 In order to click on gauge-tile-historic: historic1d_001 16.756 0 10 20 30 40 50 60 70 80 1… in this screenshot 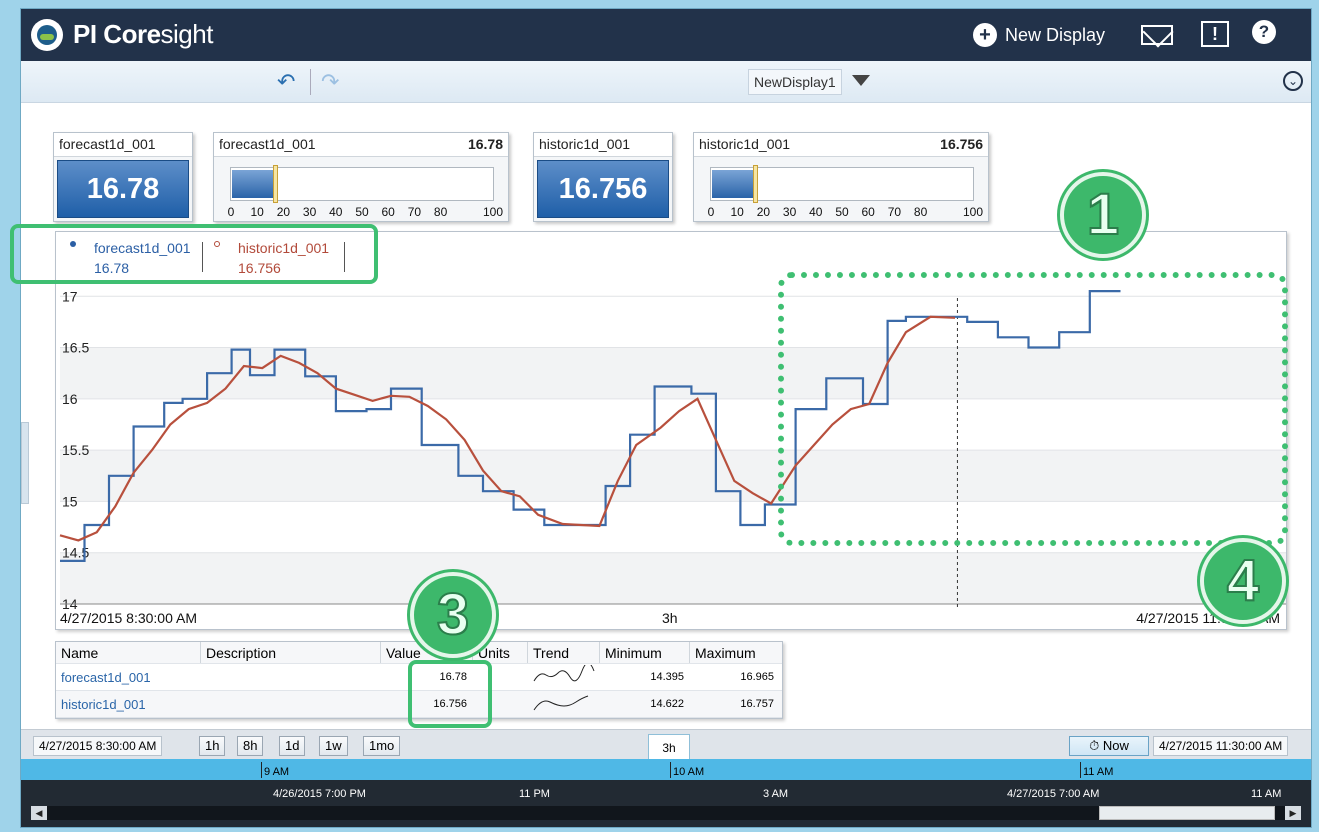, I will do `click(841, 177)`.